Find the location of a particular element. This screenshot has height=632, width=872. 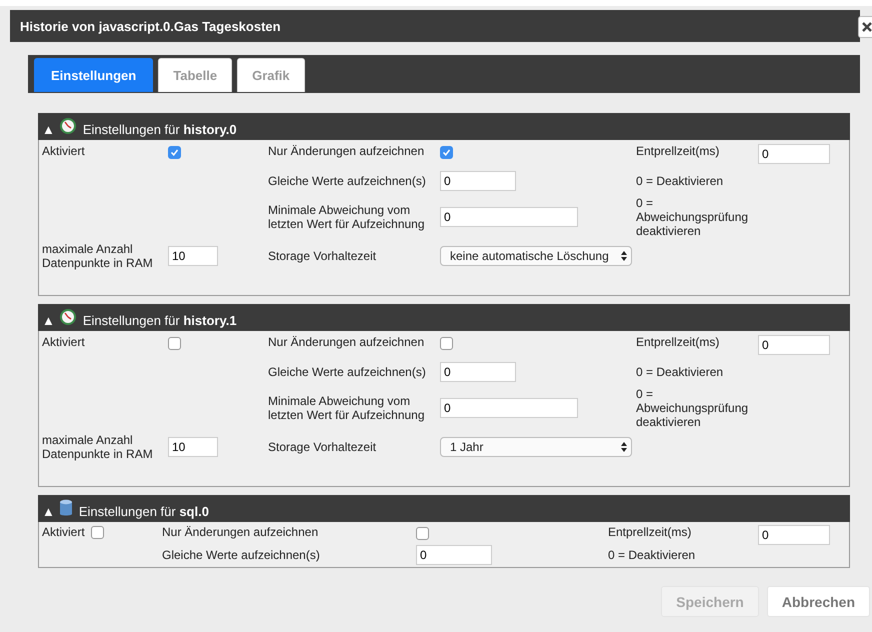

close-button is located at coordinates (865, 27).